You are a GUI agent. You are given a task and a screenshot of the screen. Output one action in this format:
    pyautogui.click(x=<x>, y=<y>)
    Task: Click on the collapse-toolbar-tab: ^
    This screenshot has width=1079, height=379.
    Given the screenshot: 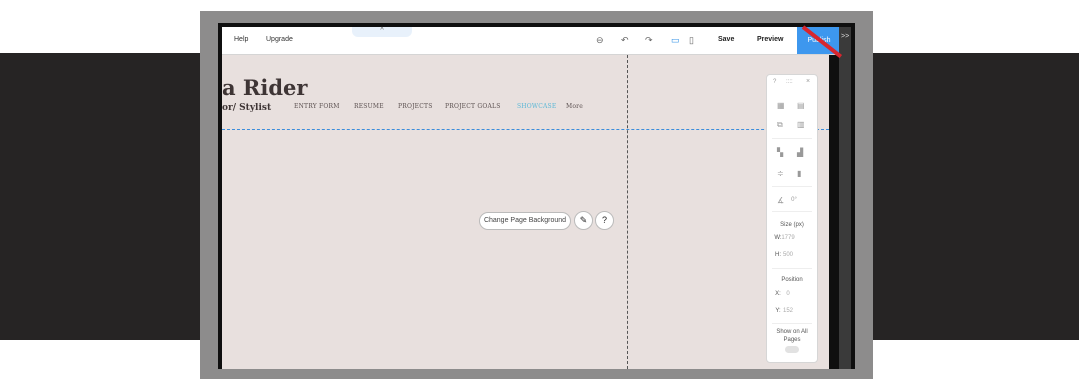 What is the action you would take?
    pyautogui.click(x=382, y=32)
    